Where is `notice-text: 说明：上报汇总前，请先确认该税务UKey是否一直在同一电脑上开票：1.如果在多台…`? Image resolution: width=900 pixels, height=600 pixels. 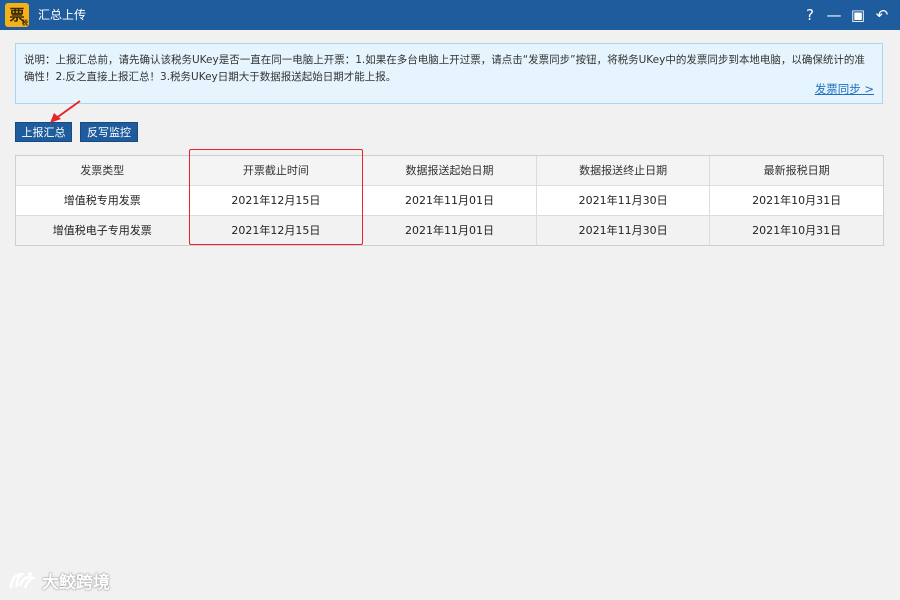
notice-text: 说明：上报汇总前，请先确认该税务UKey是否一直在同一电脑上开票：1.如果在多台… is located at coordinates (444, 68).